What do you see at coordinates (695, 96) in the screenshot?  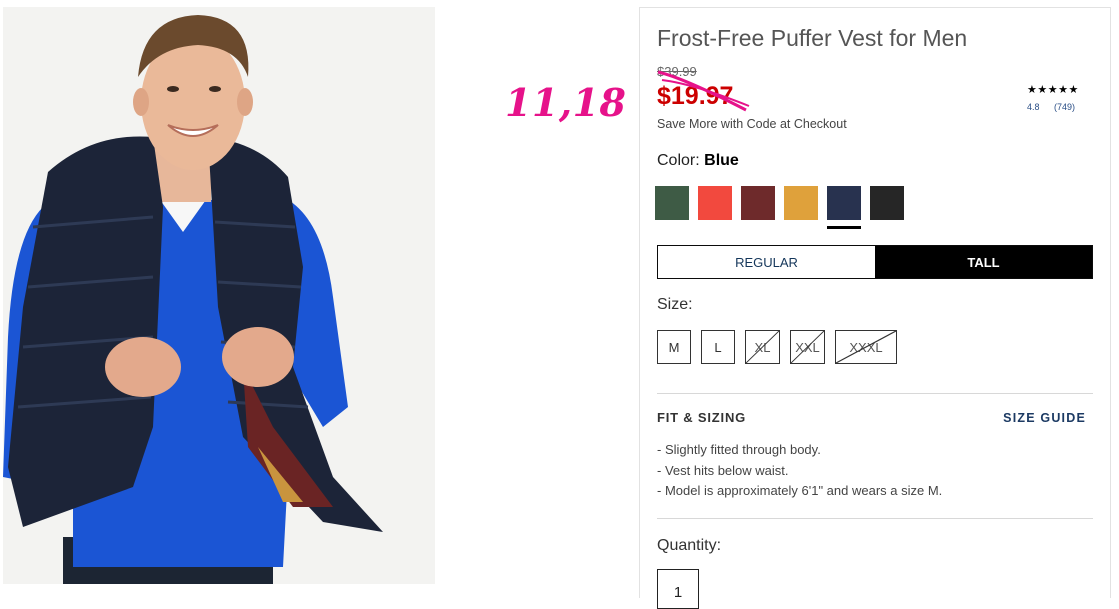 I see `sale-price: $19.97` at bounding box center [695, 96].